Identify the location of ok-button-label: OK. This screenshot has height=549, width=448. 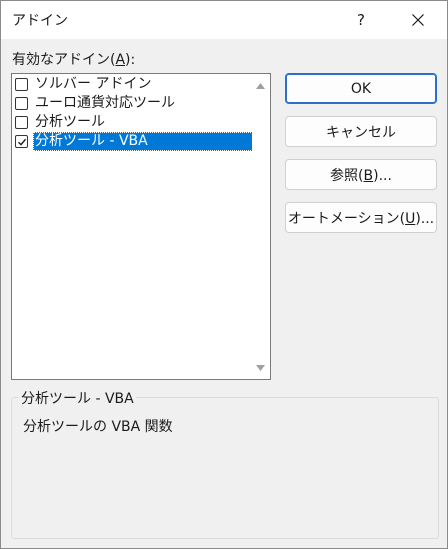
(361, 88).